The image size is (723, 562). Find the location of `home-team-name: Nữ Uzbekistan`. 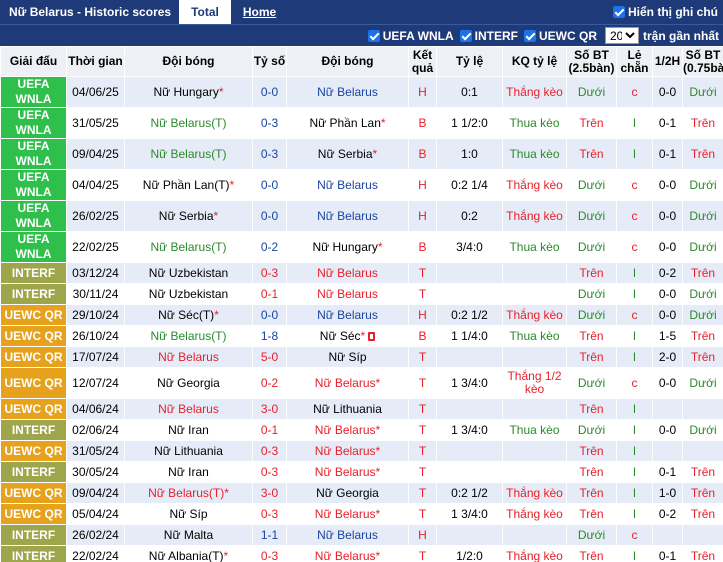

home-team-name: Nữ Uzbekistan is located at coordinates (188, 294).